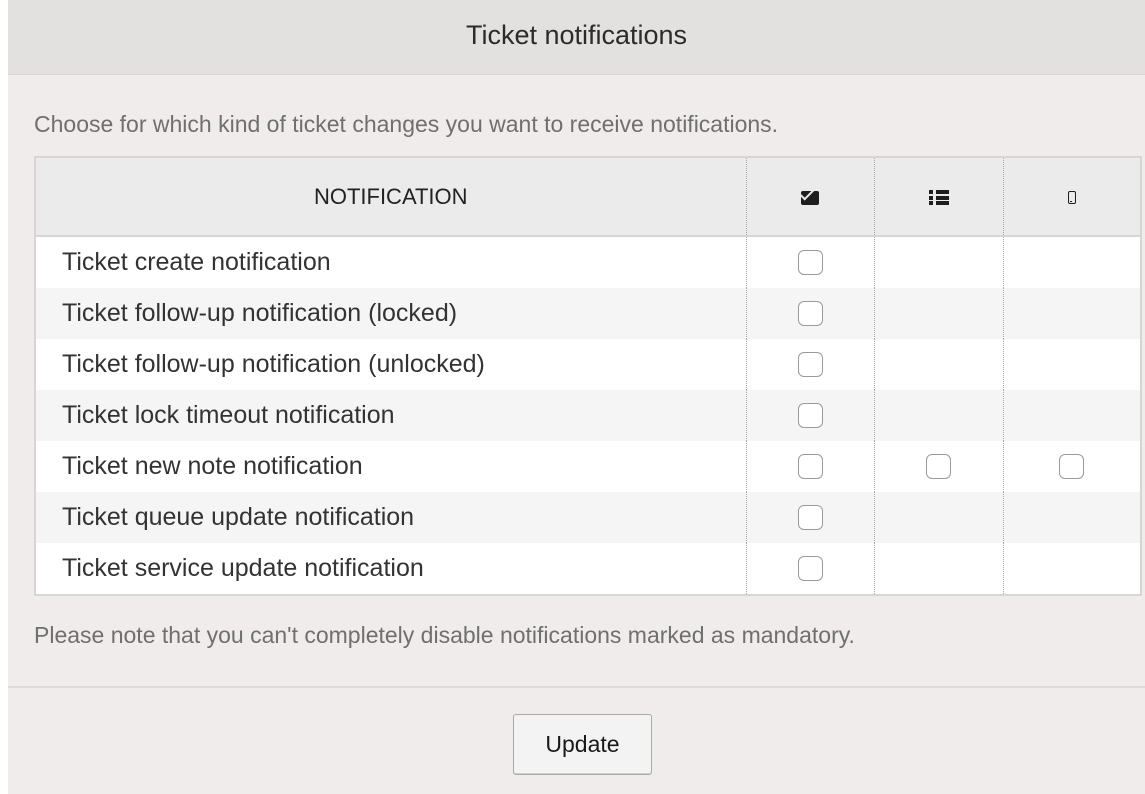  What do you see at coordinates (390, 415) in the screenshot?
I see `notification-label: Ticket lock timeout notification` at bounding box center [390, 415].